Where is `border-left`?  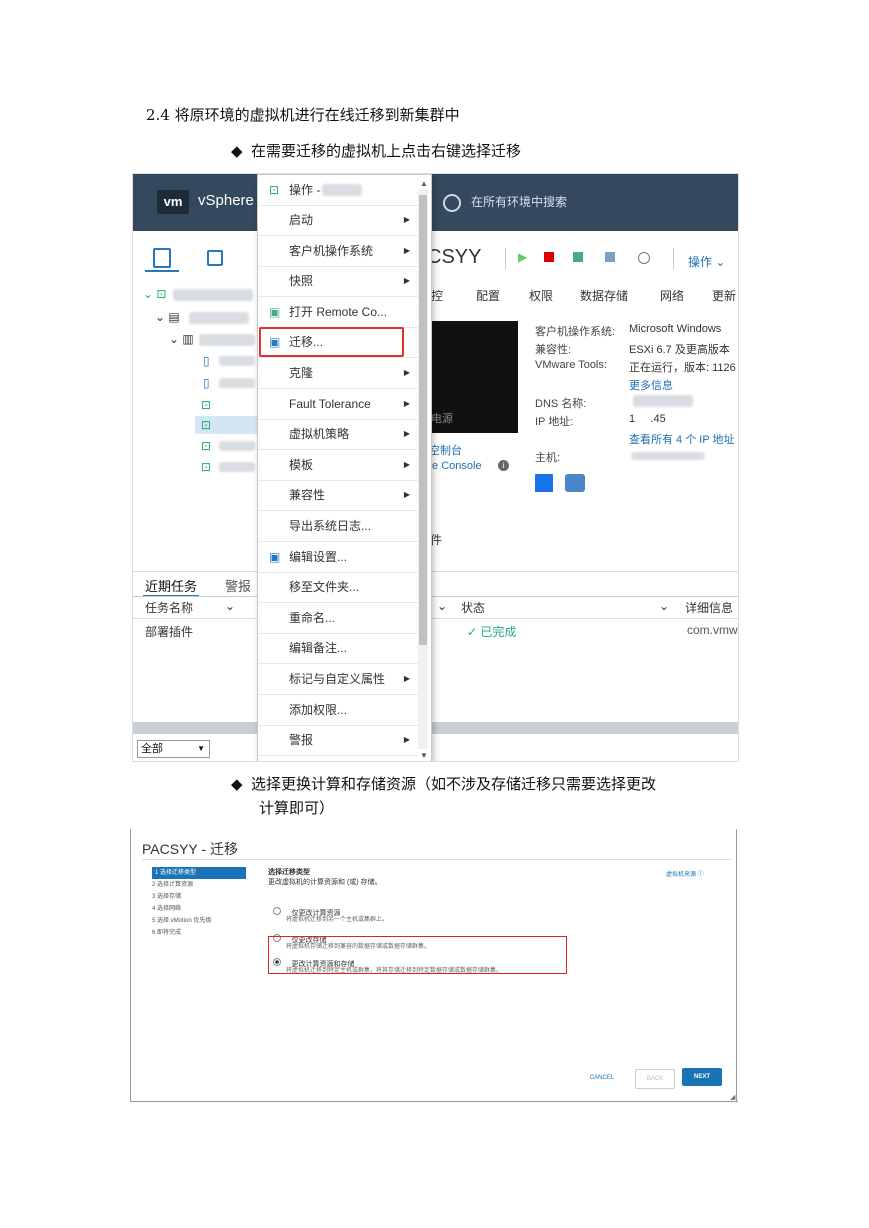 border-left is located at coordinates (130, 965).